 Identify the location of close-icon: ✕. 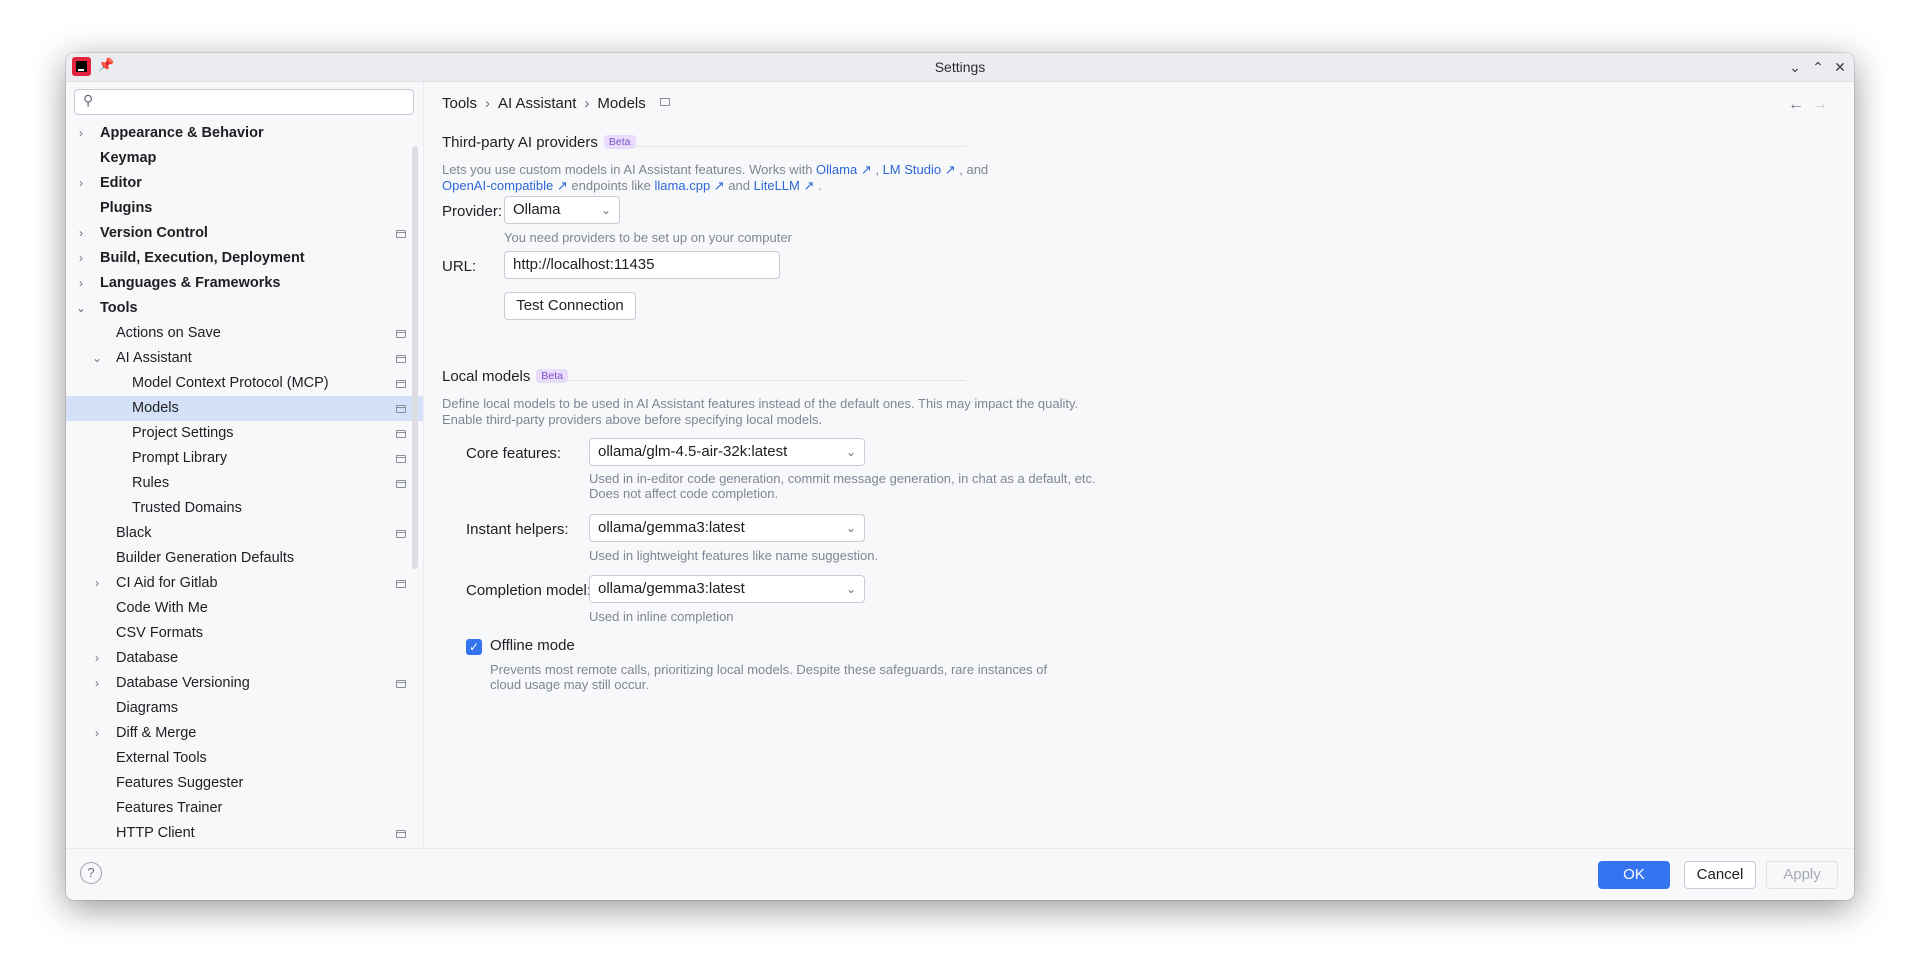
(1840, 67).